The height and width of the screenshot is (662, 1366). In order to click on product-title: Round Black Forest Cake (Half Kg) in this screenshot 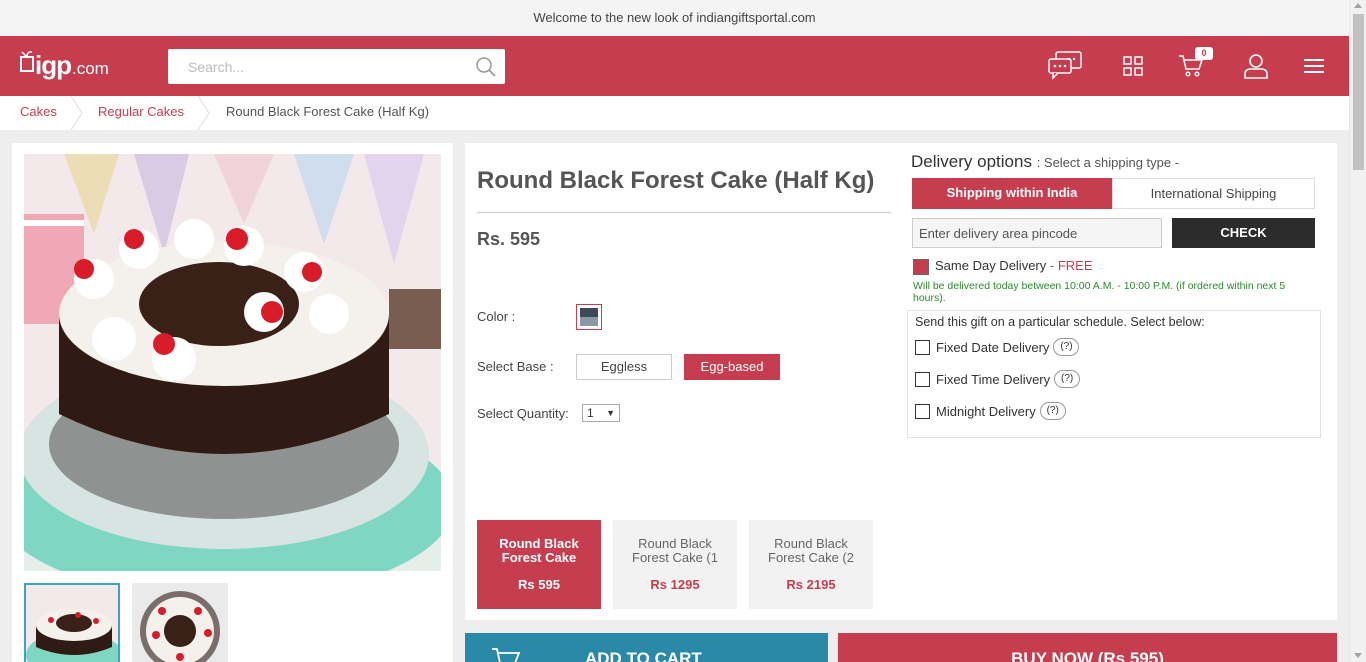, I will do `click(676, 180)`.